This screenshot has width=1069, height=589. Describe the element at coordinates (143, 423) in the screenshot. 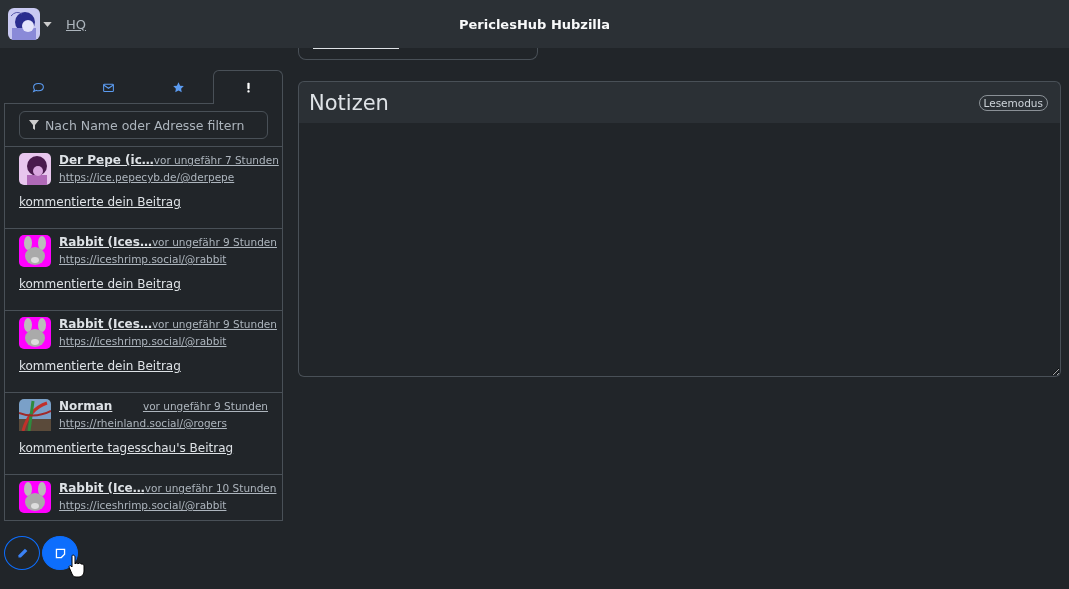

I see `address-link: https://rheinland.social/@rogers` at that location.